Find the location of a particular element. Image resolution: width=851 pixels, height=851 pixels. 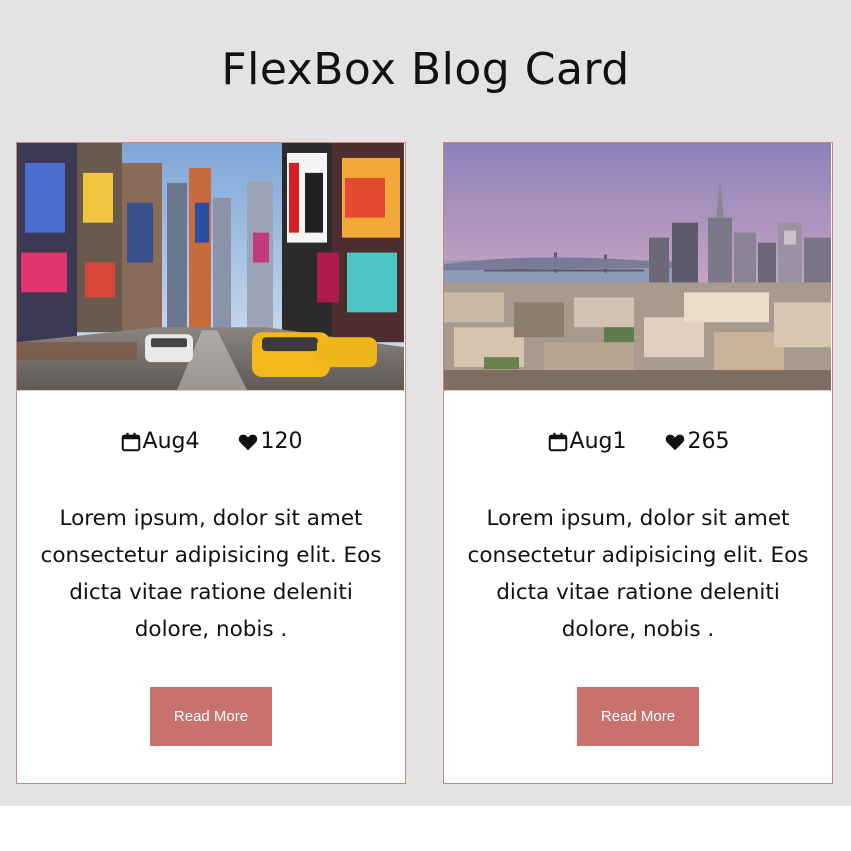

times-square-photo is located at coordinates (210, 267).